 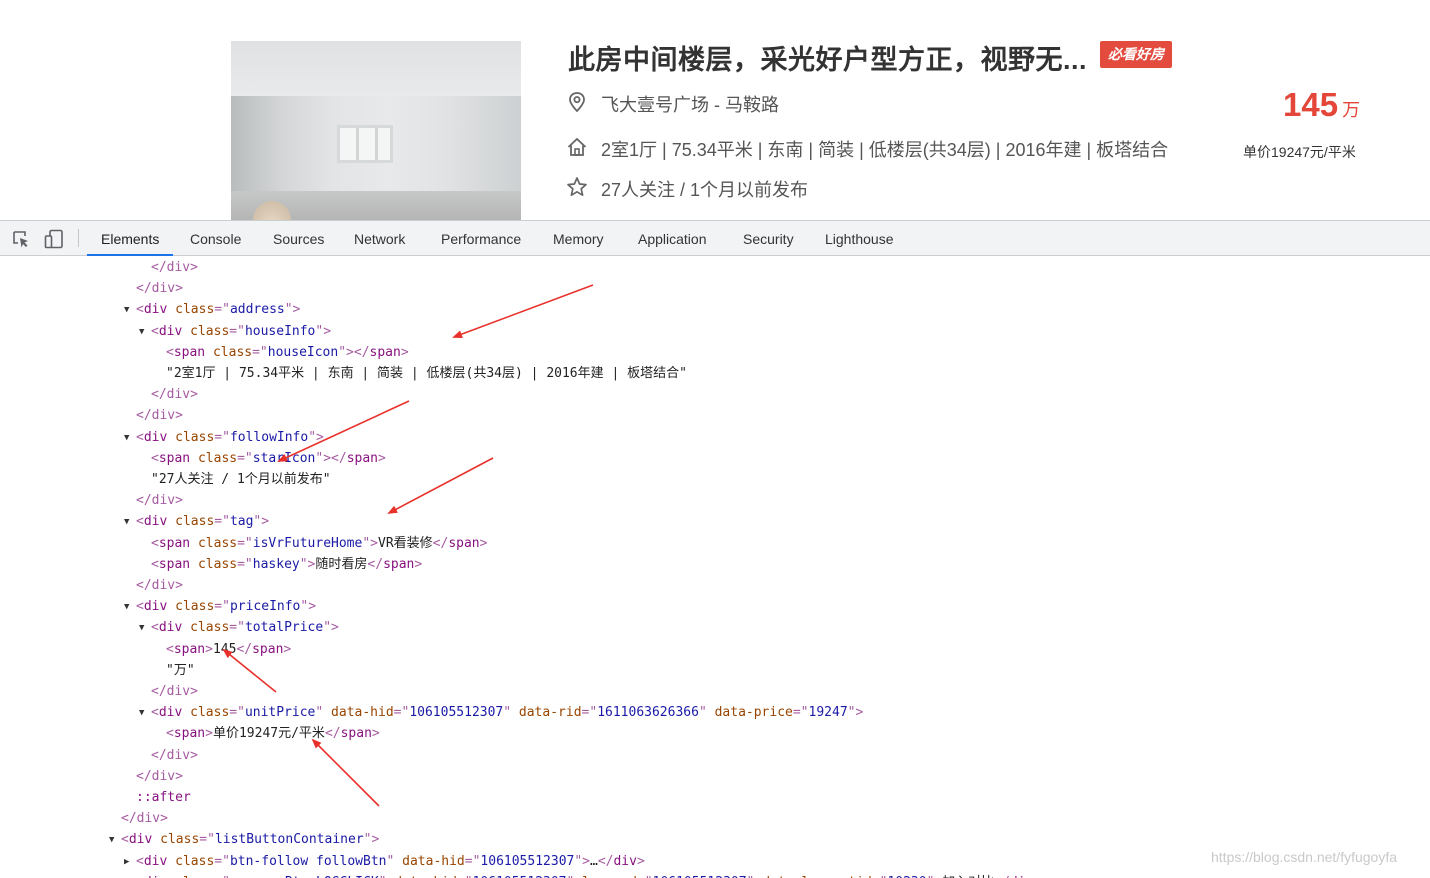 I want to click on dom-token: "万", so click(x=180, y=670).